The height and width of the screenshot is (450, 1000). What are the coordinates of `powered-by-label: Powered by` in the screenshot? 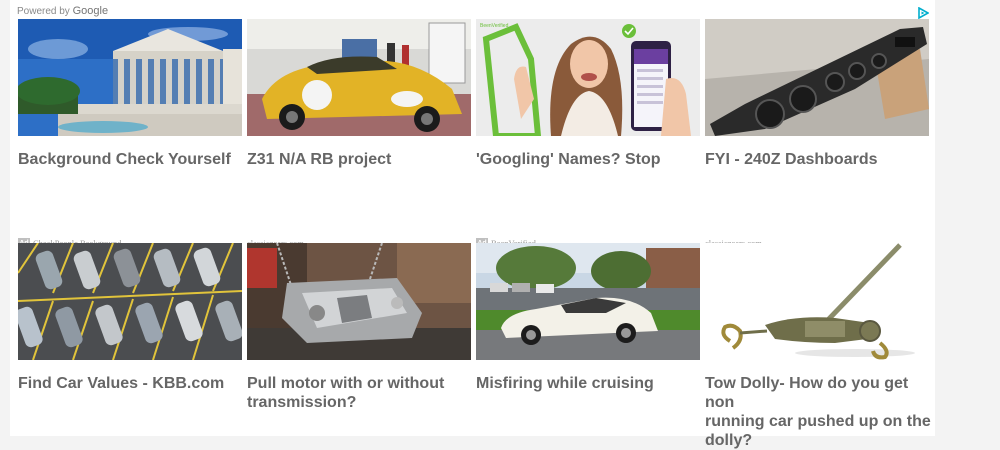 It's located at (43, 11).